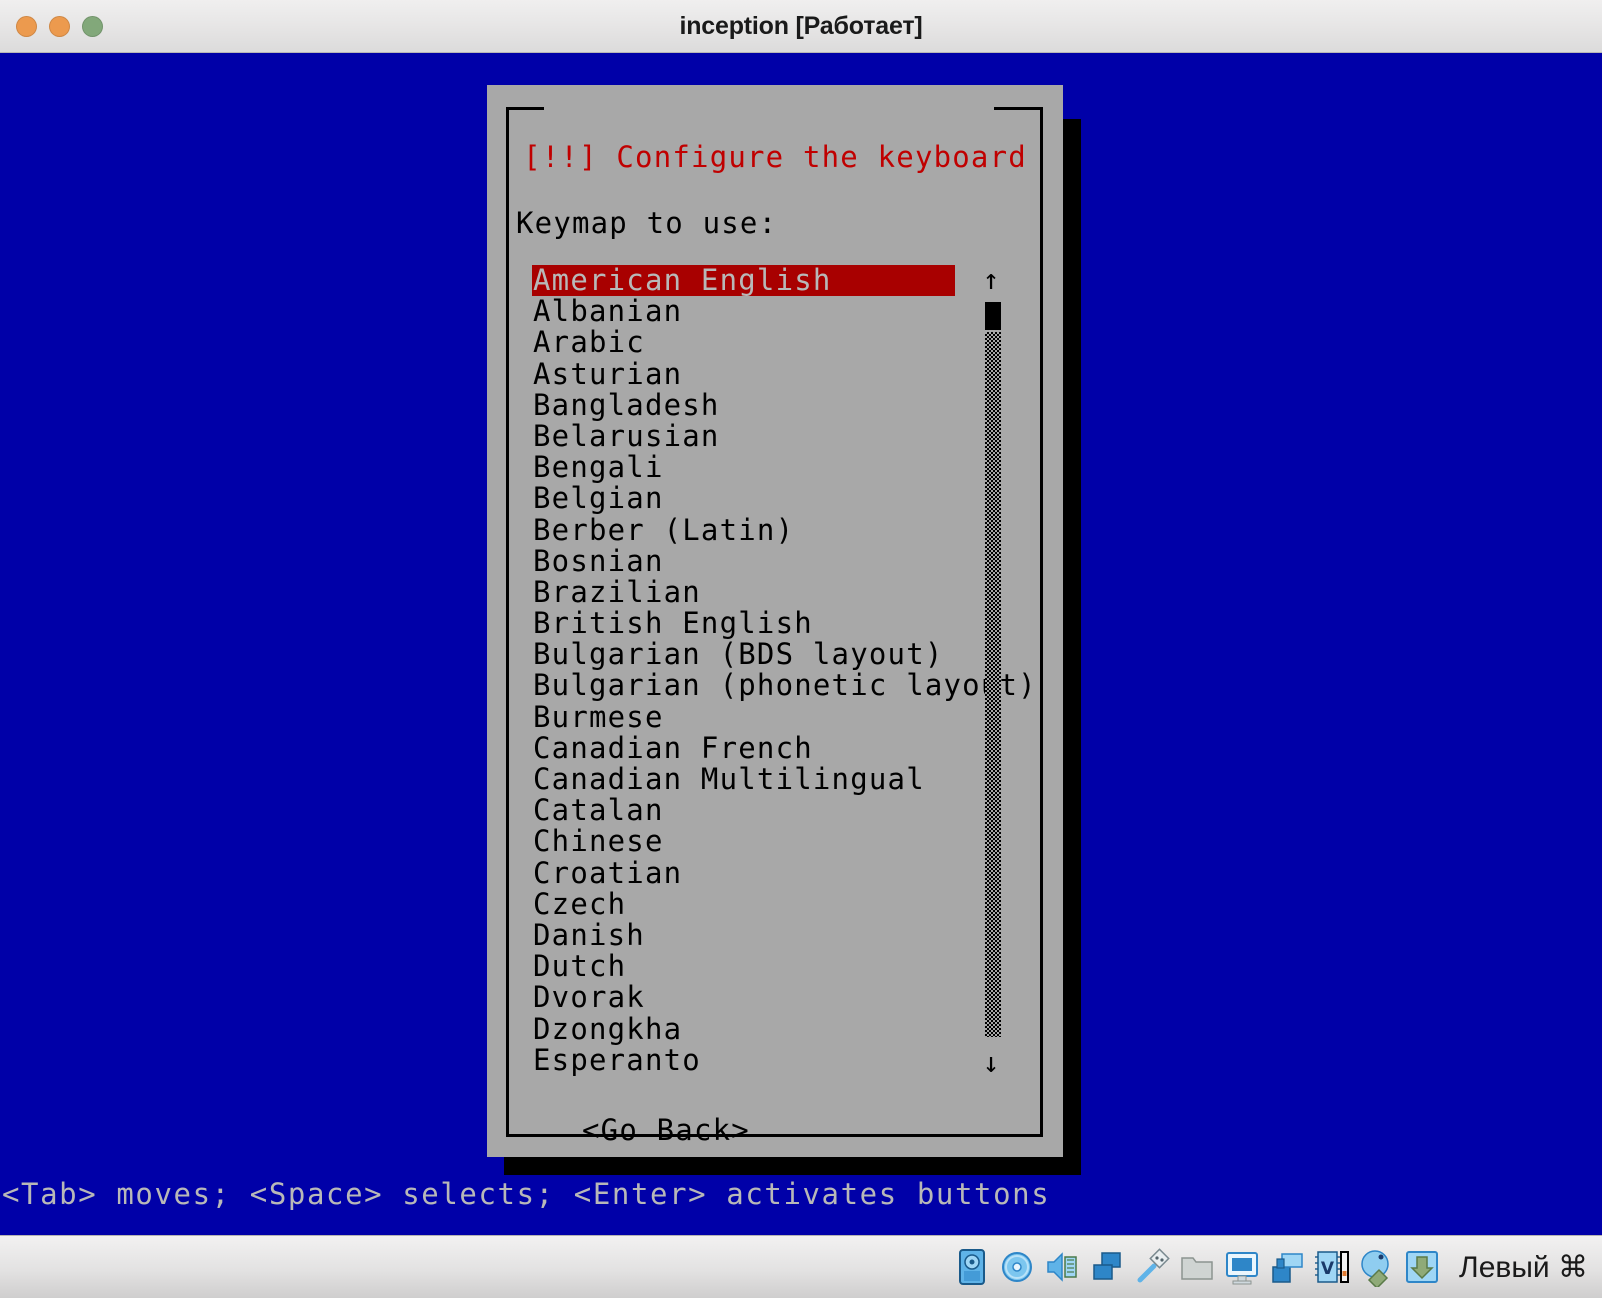 The height and width of the screenshot is (1298, 1602). I want to click on dialog-title-gap, so click(769, 108).